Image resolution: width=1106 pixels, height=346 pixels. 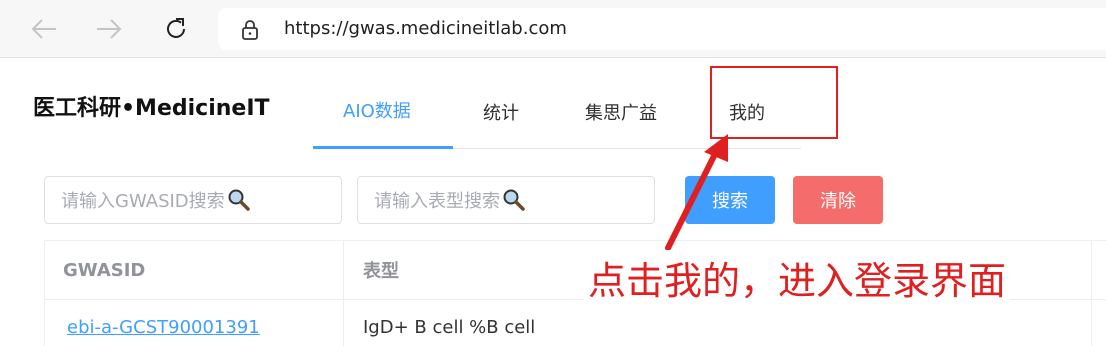 I want to click on gwasid-search-input: 请输入GWASID搜索, so click(x=193, y=200).